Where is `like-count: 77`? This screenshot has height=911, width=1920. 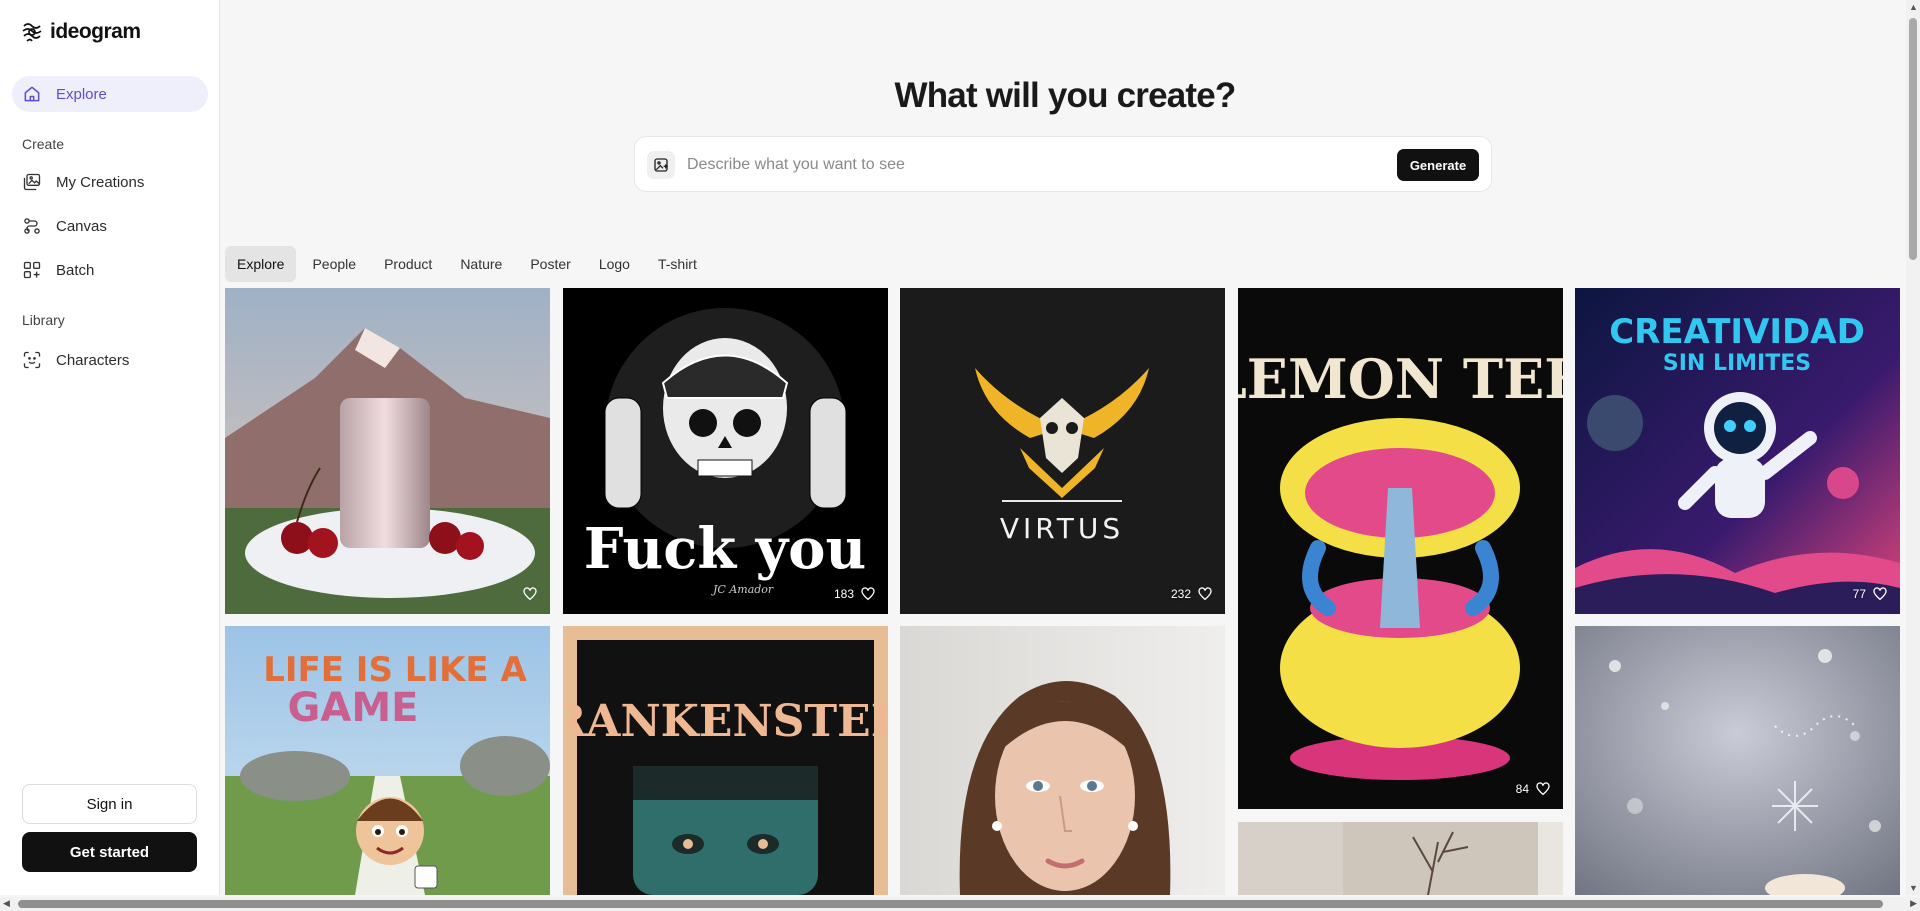
like-count: 77 is located at coordinates (1859, 594).